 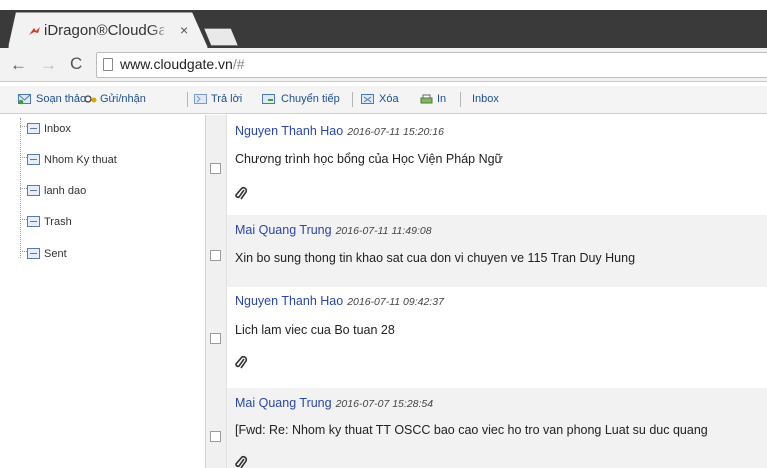 I want to click on sidebar-item-label: Inbox, so click(x=57, y=128).